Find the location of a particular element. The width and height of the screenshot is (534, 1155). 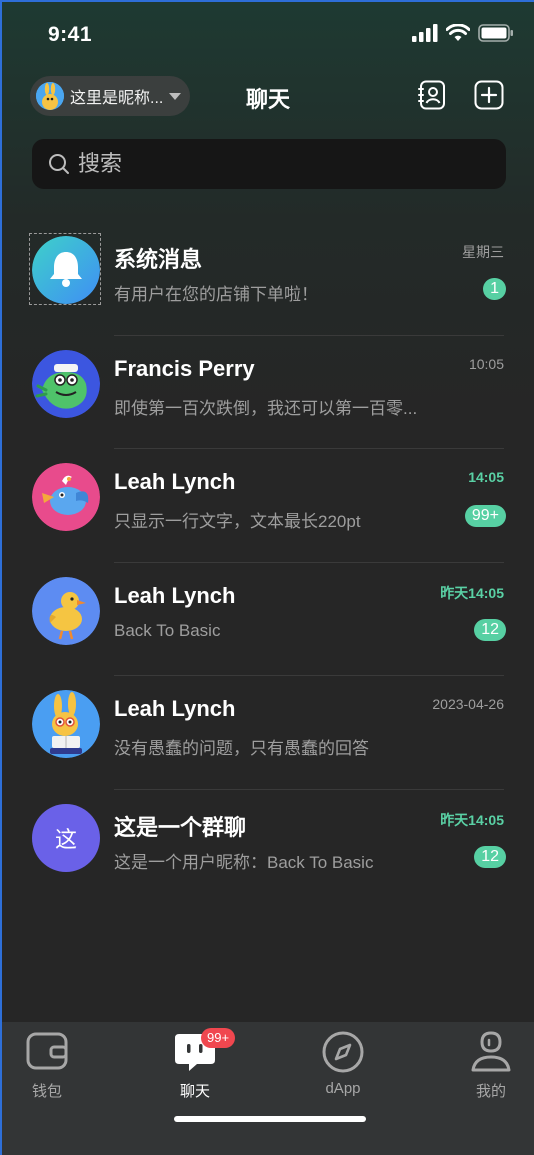

chat-row: Leah Lynch 没有愚蠢的问题，只有愚蠢的回答 2023-04-26 is located at coordinates (268, 733).